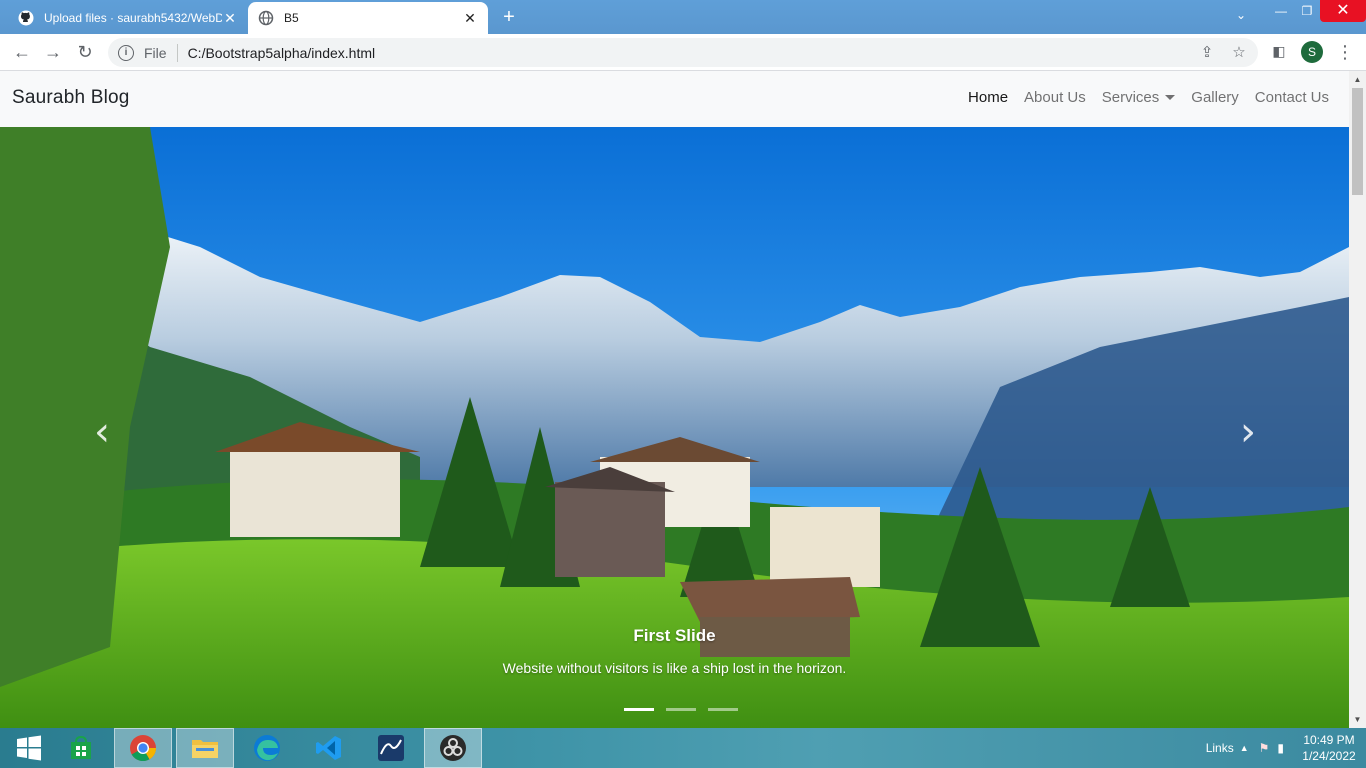 The width and height of the screenshot is (1366, 768). I want to click on github-icon, so click(26, 18).